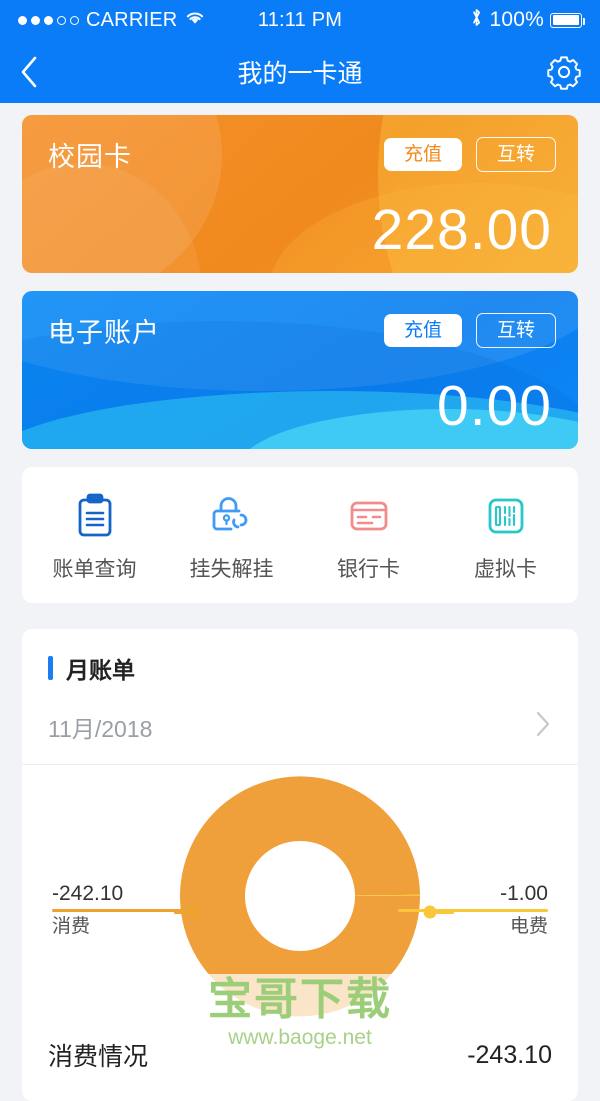  I want to click on callout-value: -1.00, so click(524, 893).